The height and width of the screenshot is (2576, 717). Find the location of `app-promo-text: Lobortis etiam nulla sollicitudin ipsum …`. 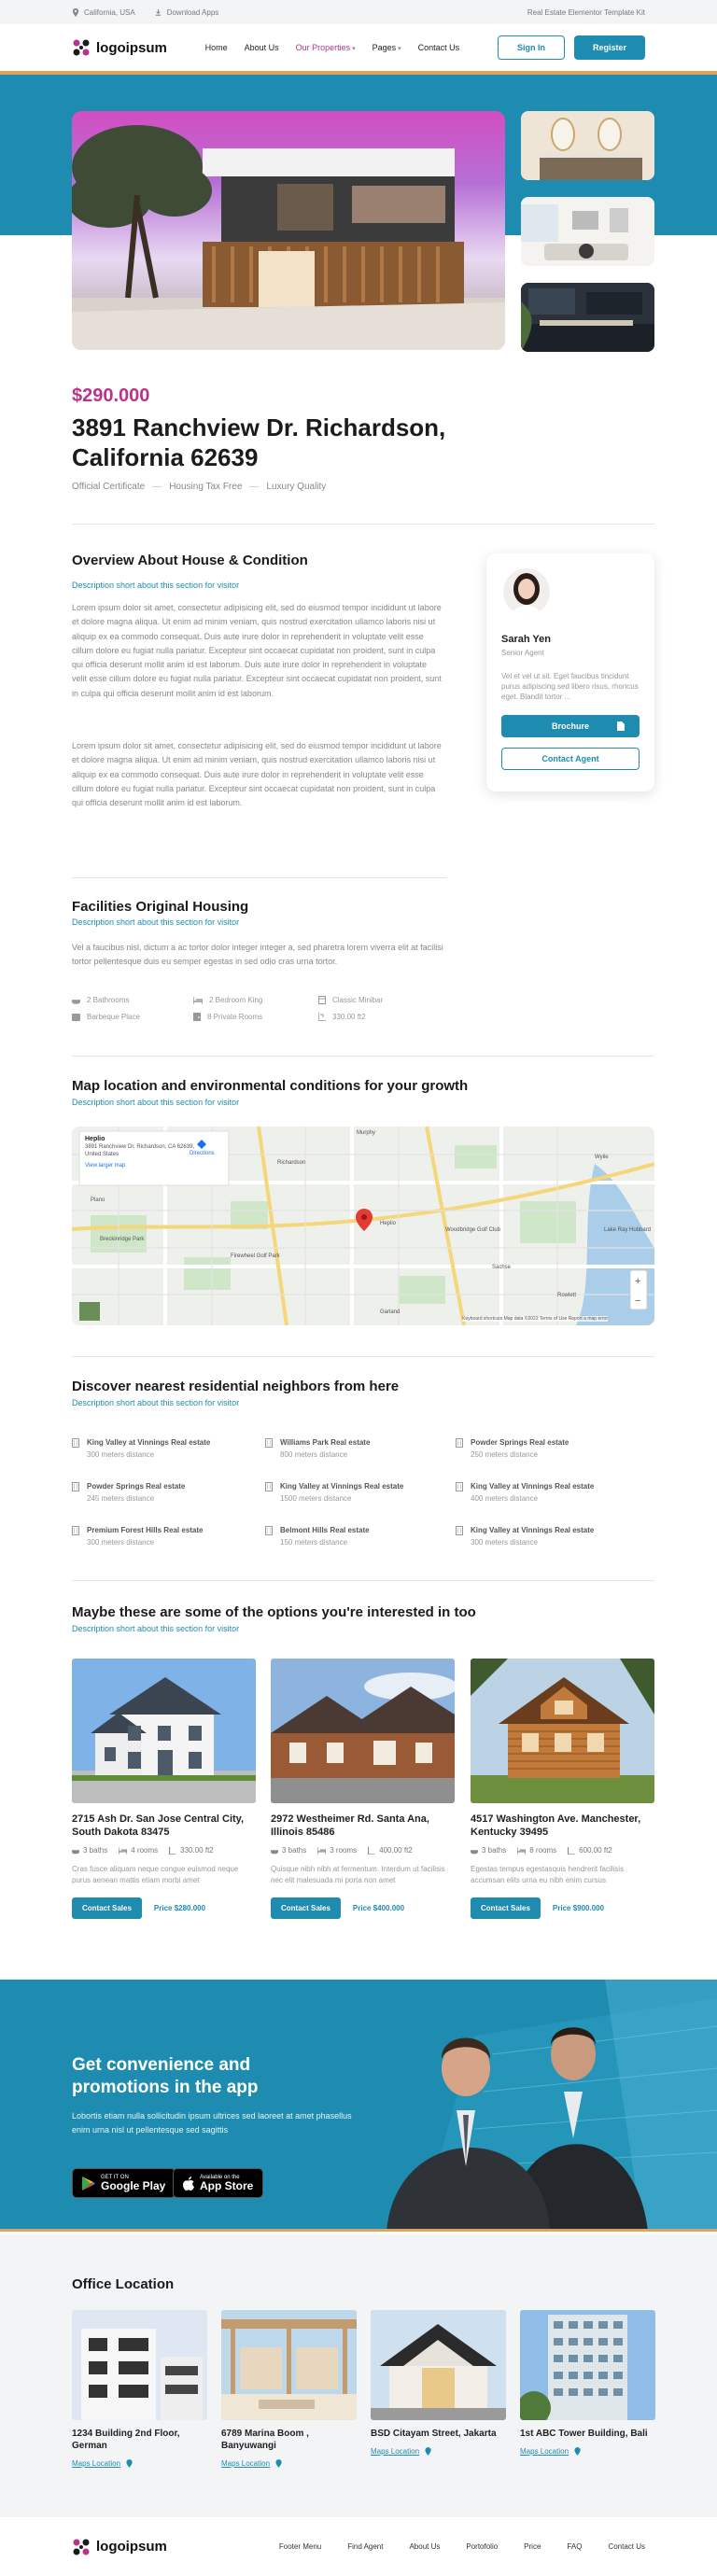

app-promo-text: Lobortis etiam nulla sollicitudin ipsum … is located at coordinates (212, 2123).